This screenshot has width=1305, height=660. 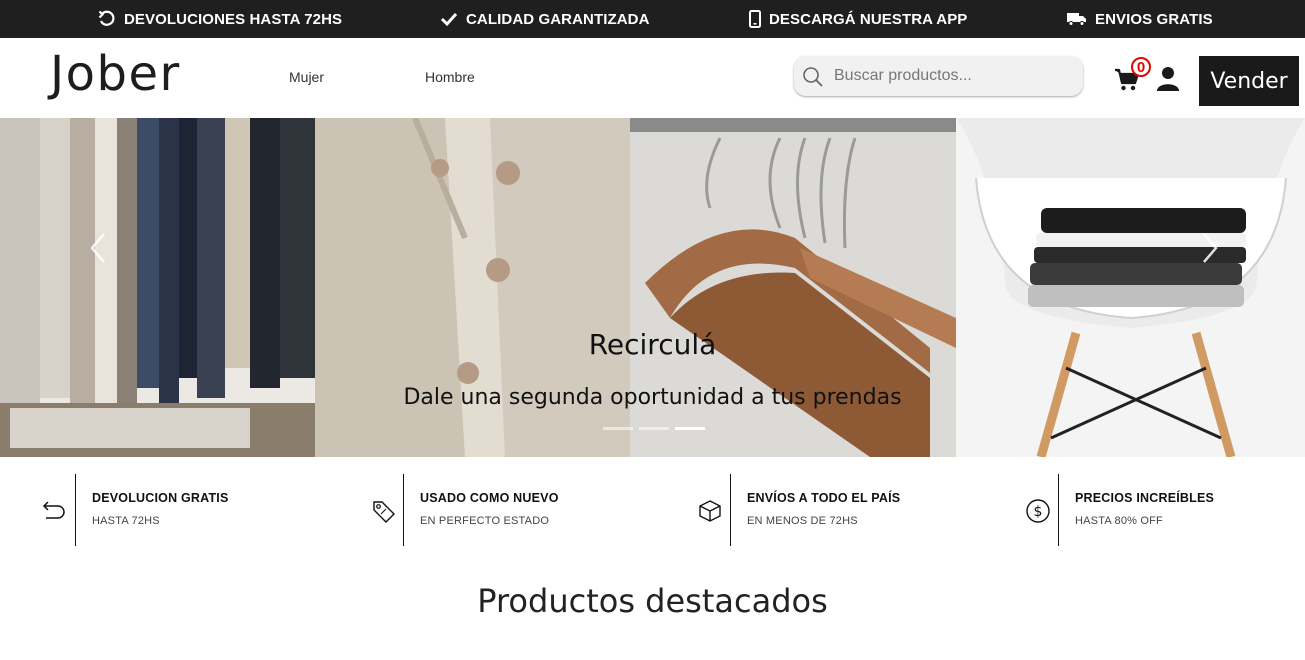 I want to click on carousel-indicators, so click(x=654, y=428).